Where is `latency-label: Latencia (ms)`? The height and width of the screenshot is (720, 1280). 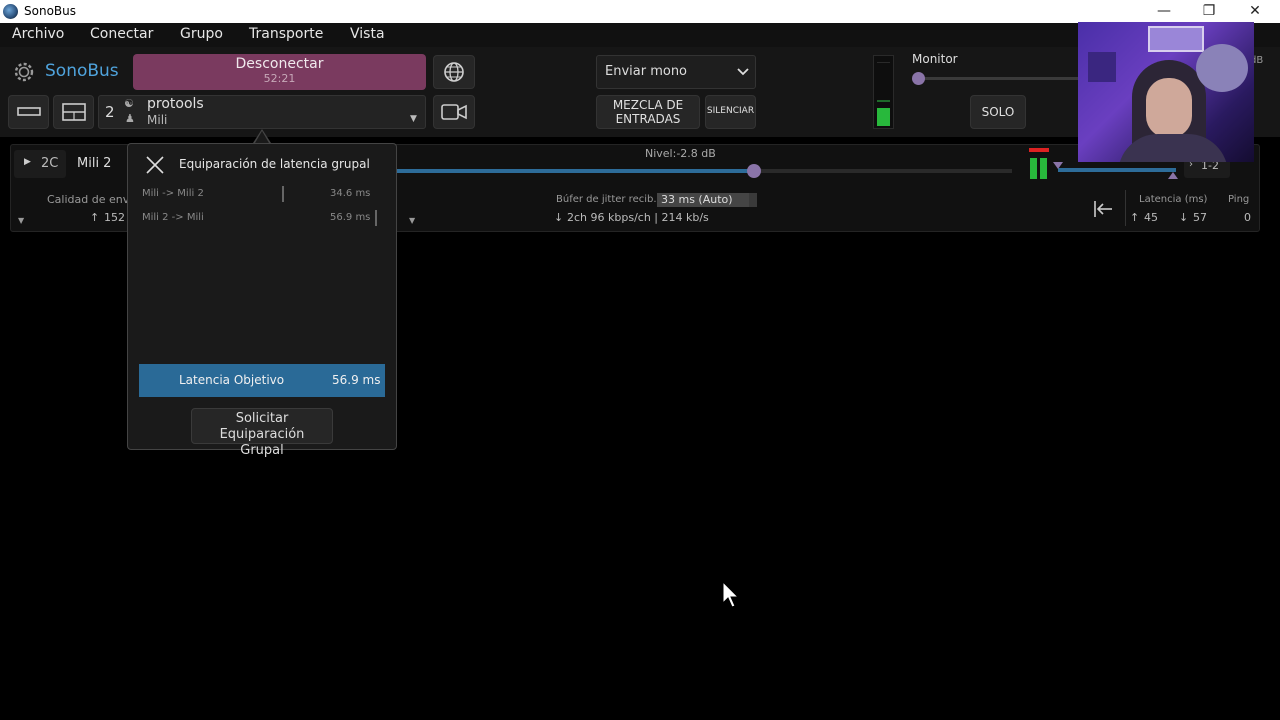 latency-label: Latencia (ms) is located at coordinates (1173, 199).